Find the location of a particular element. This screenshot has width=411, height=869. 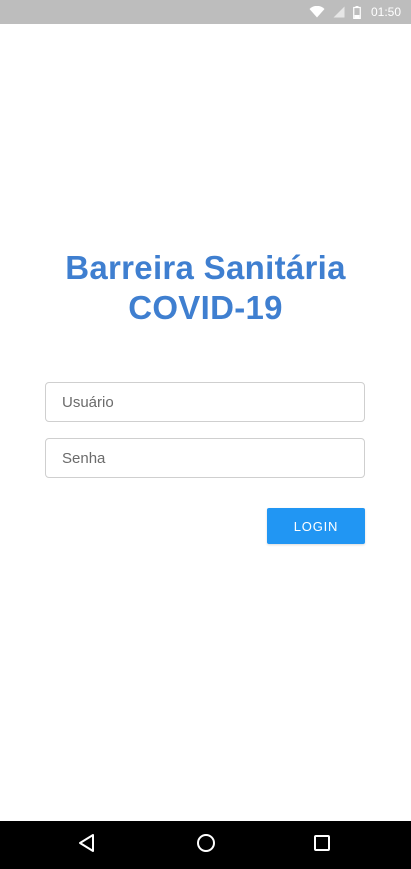

signal-icon is located at coordinates (339, 12).